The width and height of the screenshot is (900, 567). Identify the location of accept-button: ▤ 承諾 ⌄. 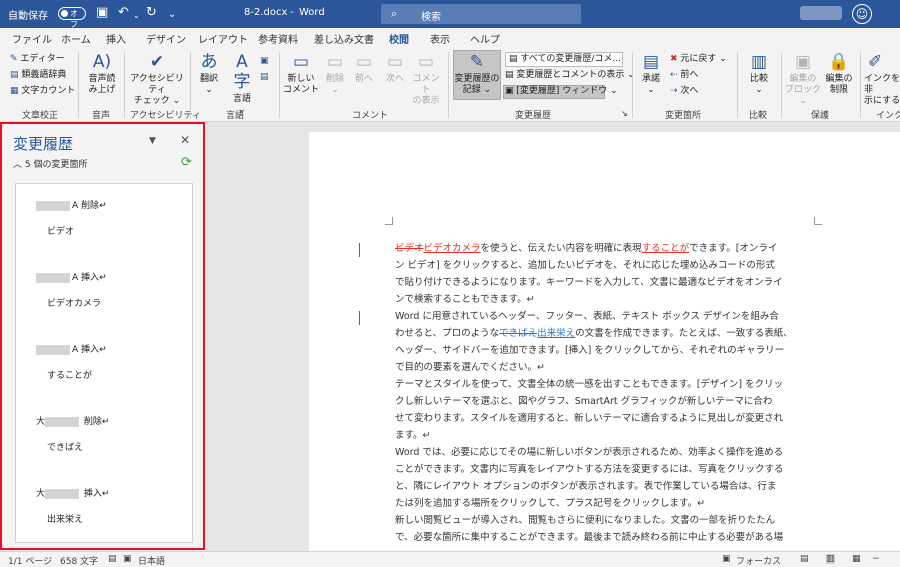
(651, 74).